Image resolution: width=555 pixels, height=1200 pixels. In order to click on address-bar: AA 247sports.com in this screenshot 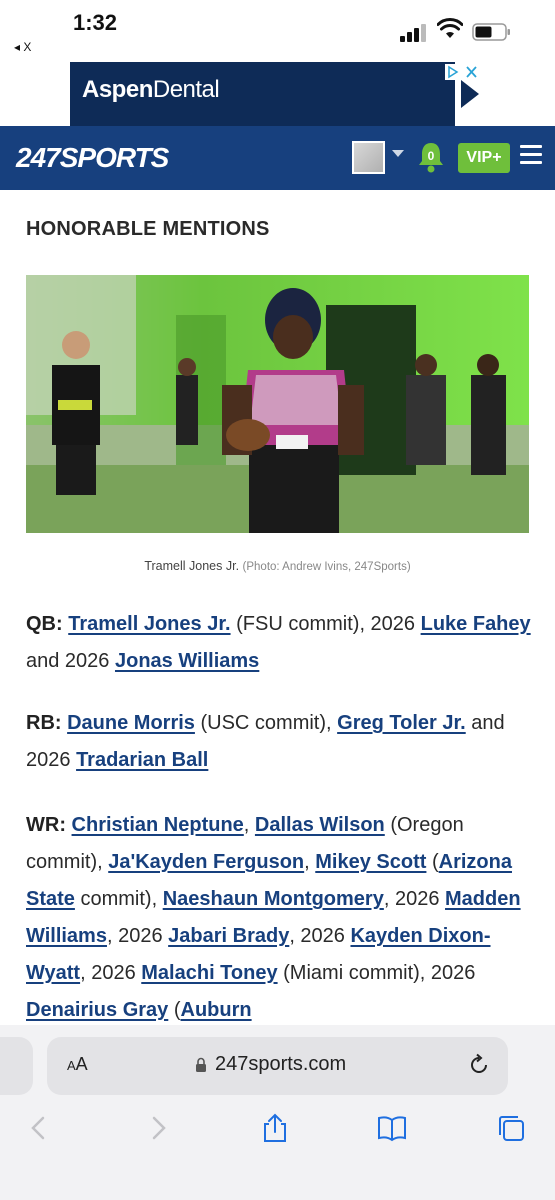, I will do `click(277, 1066)`.